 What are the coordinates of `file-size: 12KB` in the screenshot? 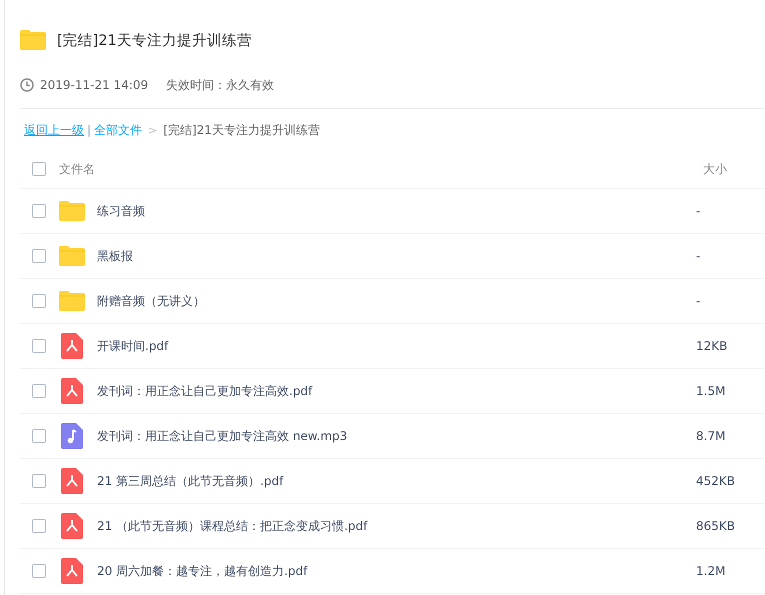 It's located at (712, 346).